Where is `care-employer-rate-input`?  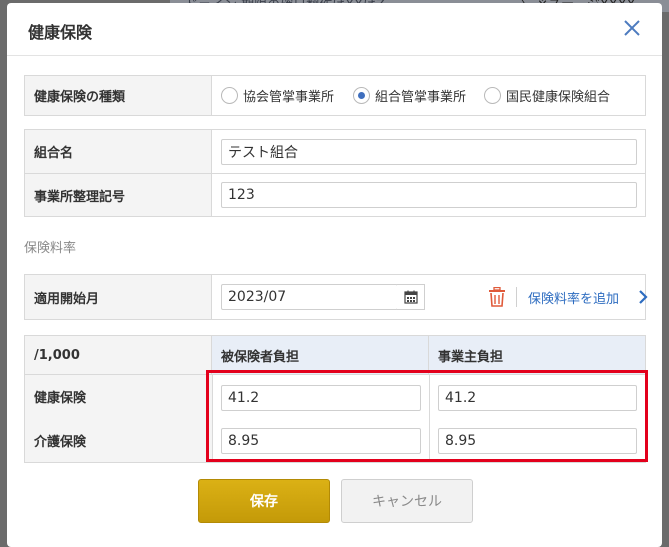
care-employer-rate-input is located at coordinates (537, 441).